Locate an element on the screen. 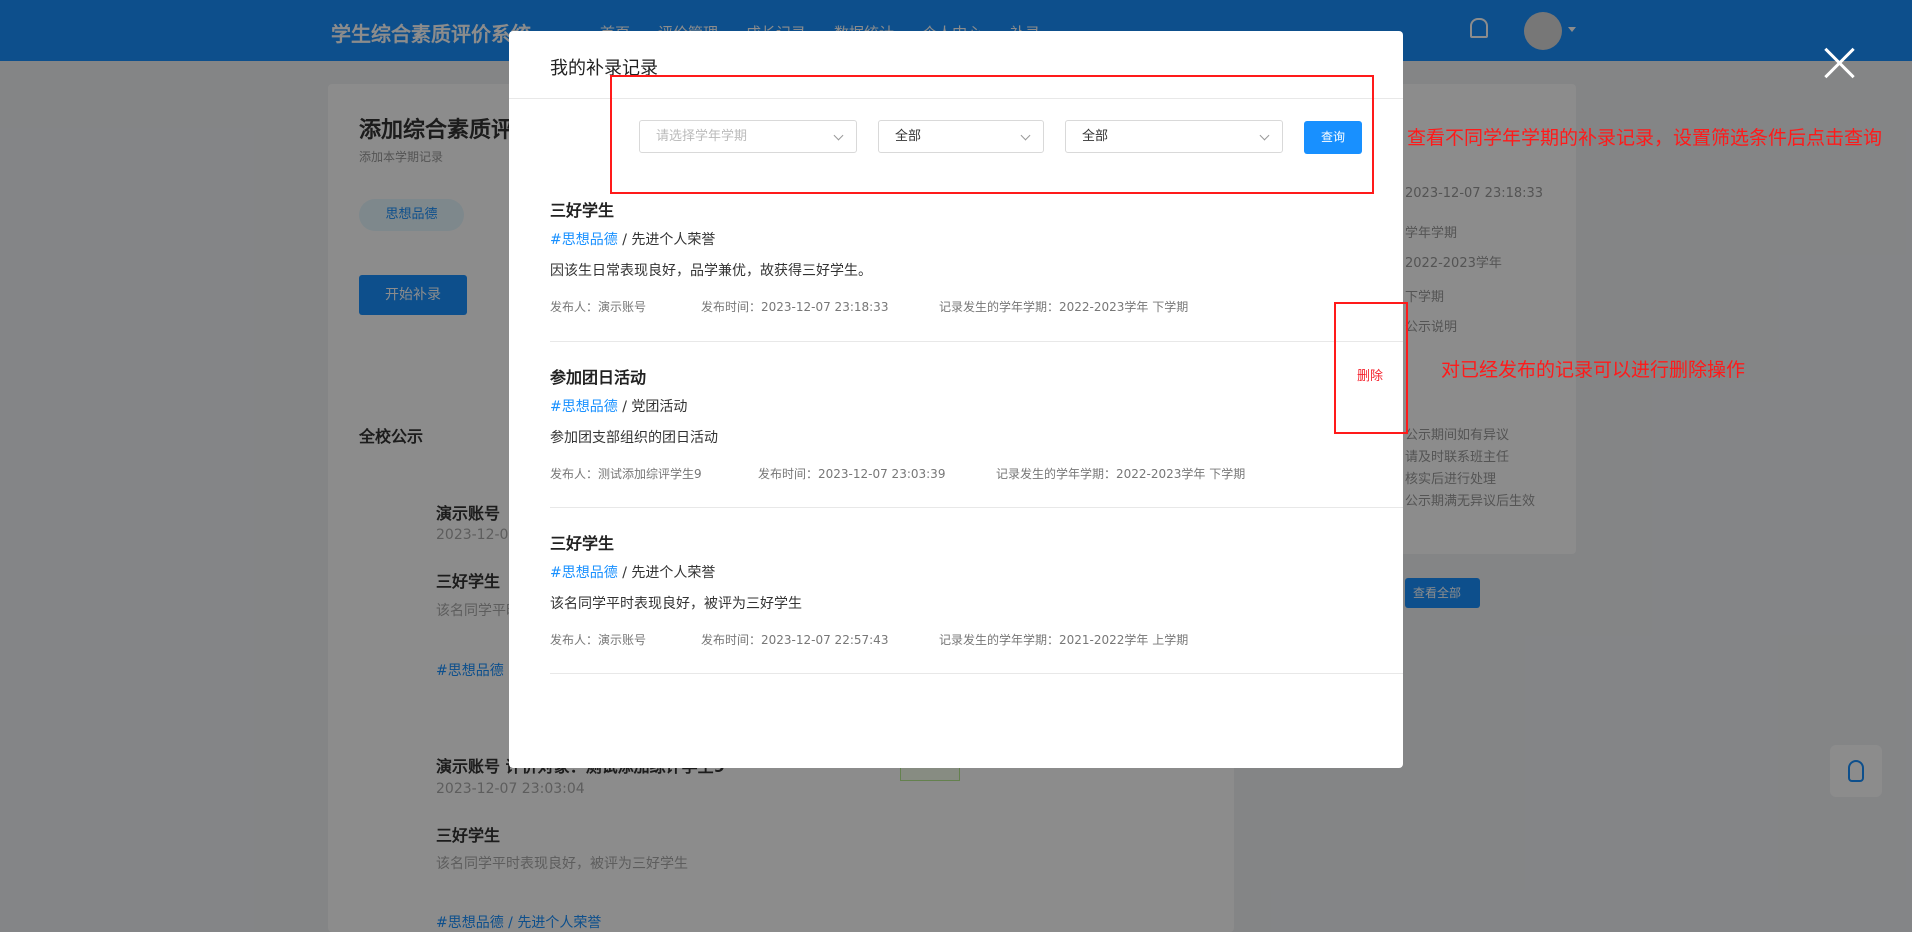 The image size is (1912, 932). filter-annotation: 查看不同学年学期的补录记录，设置筛选条件后点击查询 is located at coordinates (1645, 138).